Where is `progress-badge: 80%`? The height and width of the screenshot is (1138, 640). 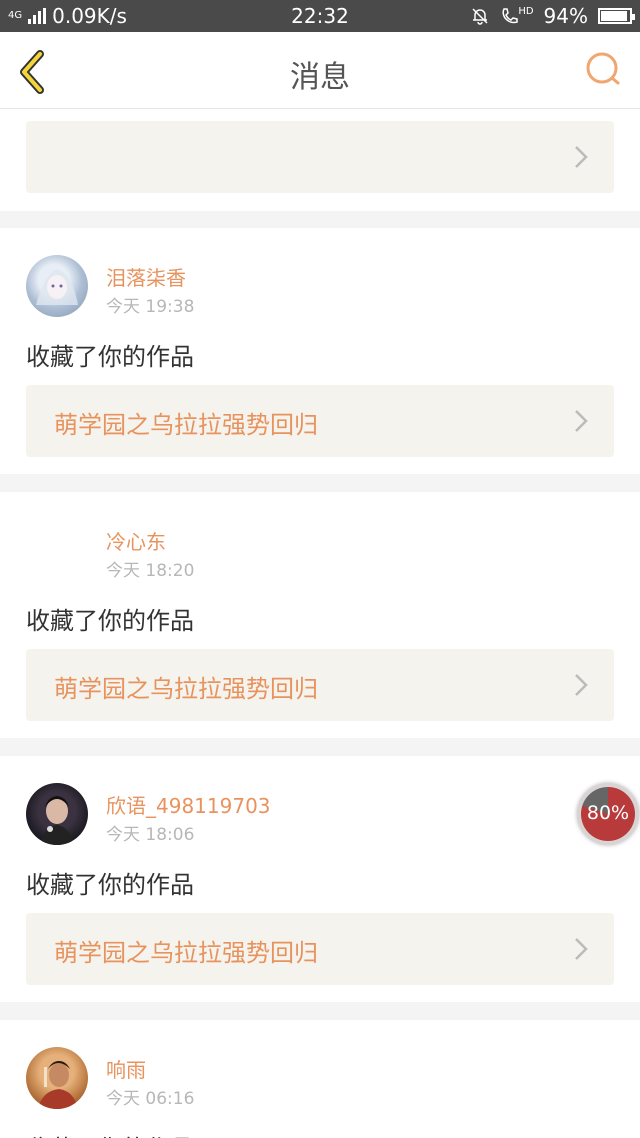 progress-badge: 80% is located at coordinates (608, 814).